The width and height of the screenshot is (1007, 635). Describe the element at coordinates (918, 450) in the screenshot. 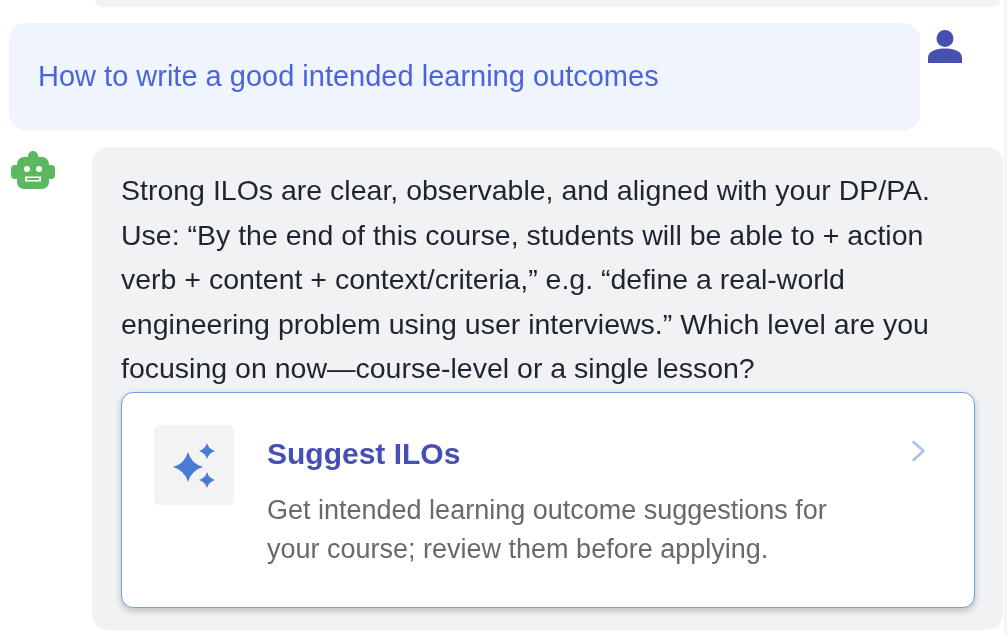

I see `chevron-right-icon` at that location.